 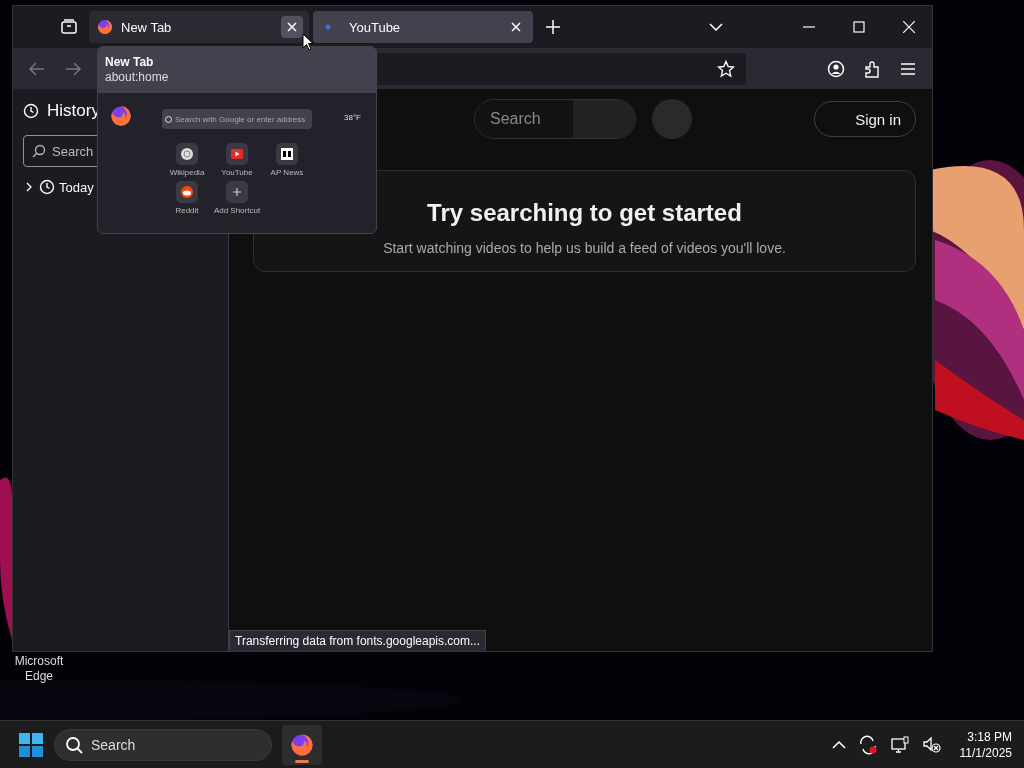 What do you see at coordinates (352, 117) in the screenshot?
I see `weather-text: 38°F` at bounding box center [352, 117].